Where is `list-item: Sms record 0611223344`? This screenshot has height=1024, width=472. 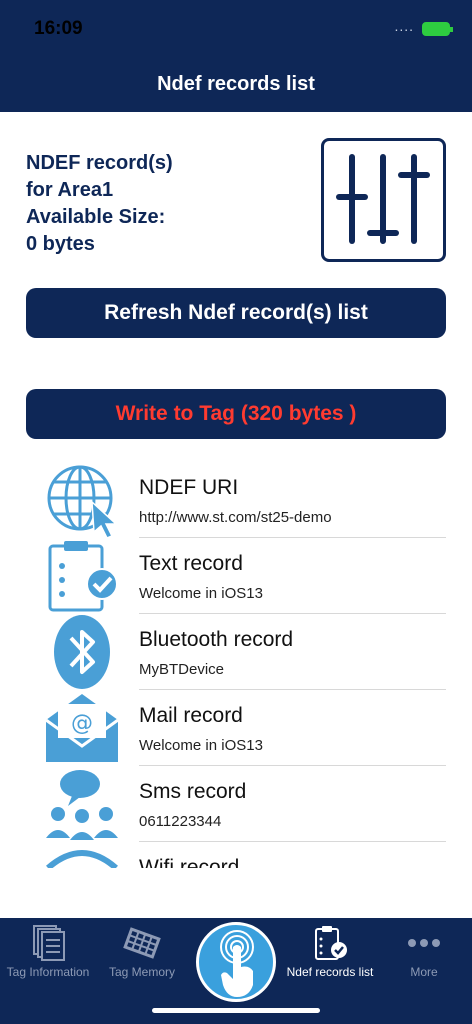
list-item: Sms record 0611223344 is located at coordinates (236, 804).